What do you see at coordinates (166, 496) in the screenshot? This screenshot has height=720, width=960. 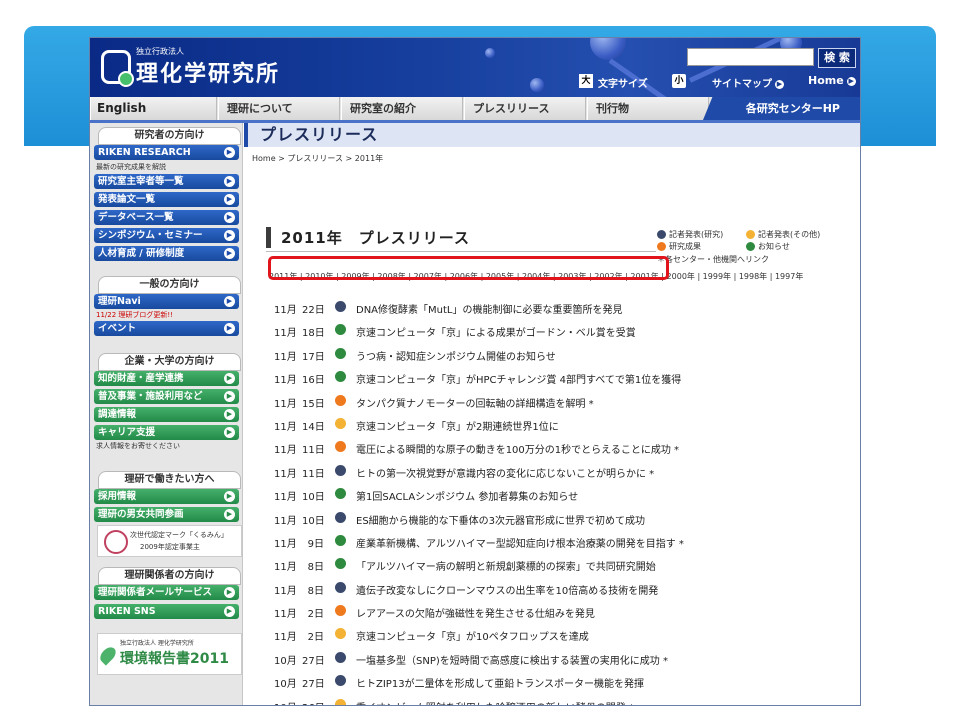 I see `sidebar-item-recruit: 採用情報 ▶` at bounding box center [166, 496].